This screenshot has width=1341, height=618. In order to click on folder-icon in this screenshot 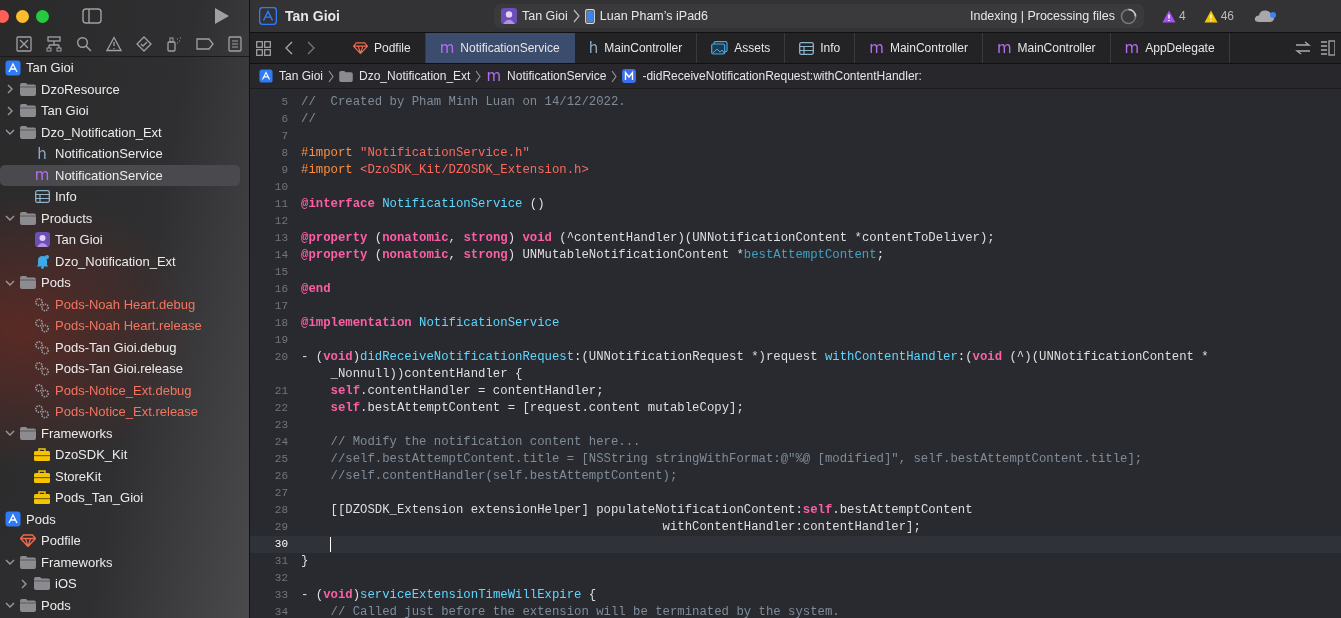, I will do `click(28, 89)`.